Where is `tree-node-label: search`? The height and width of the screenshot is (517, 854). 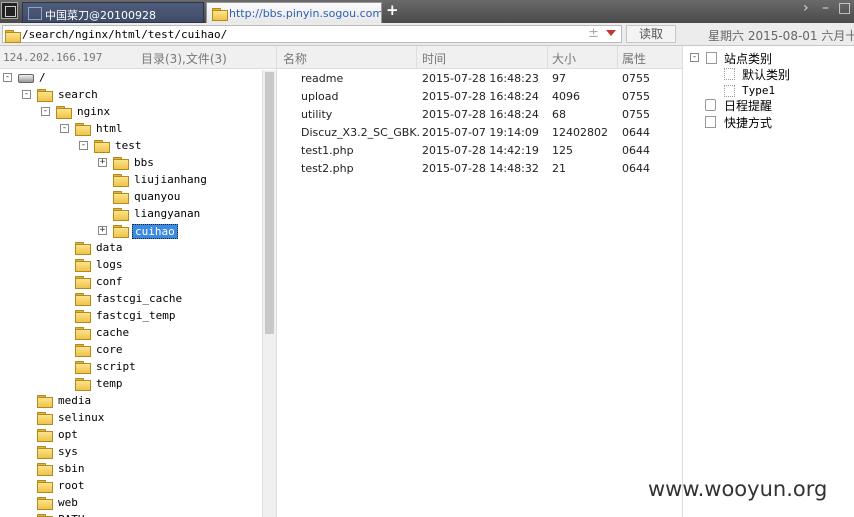 tree-node-label: search is located at coordinates (78, 94).